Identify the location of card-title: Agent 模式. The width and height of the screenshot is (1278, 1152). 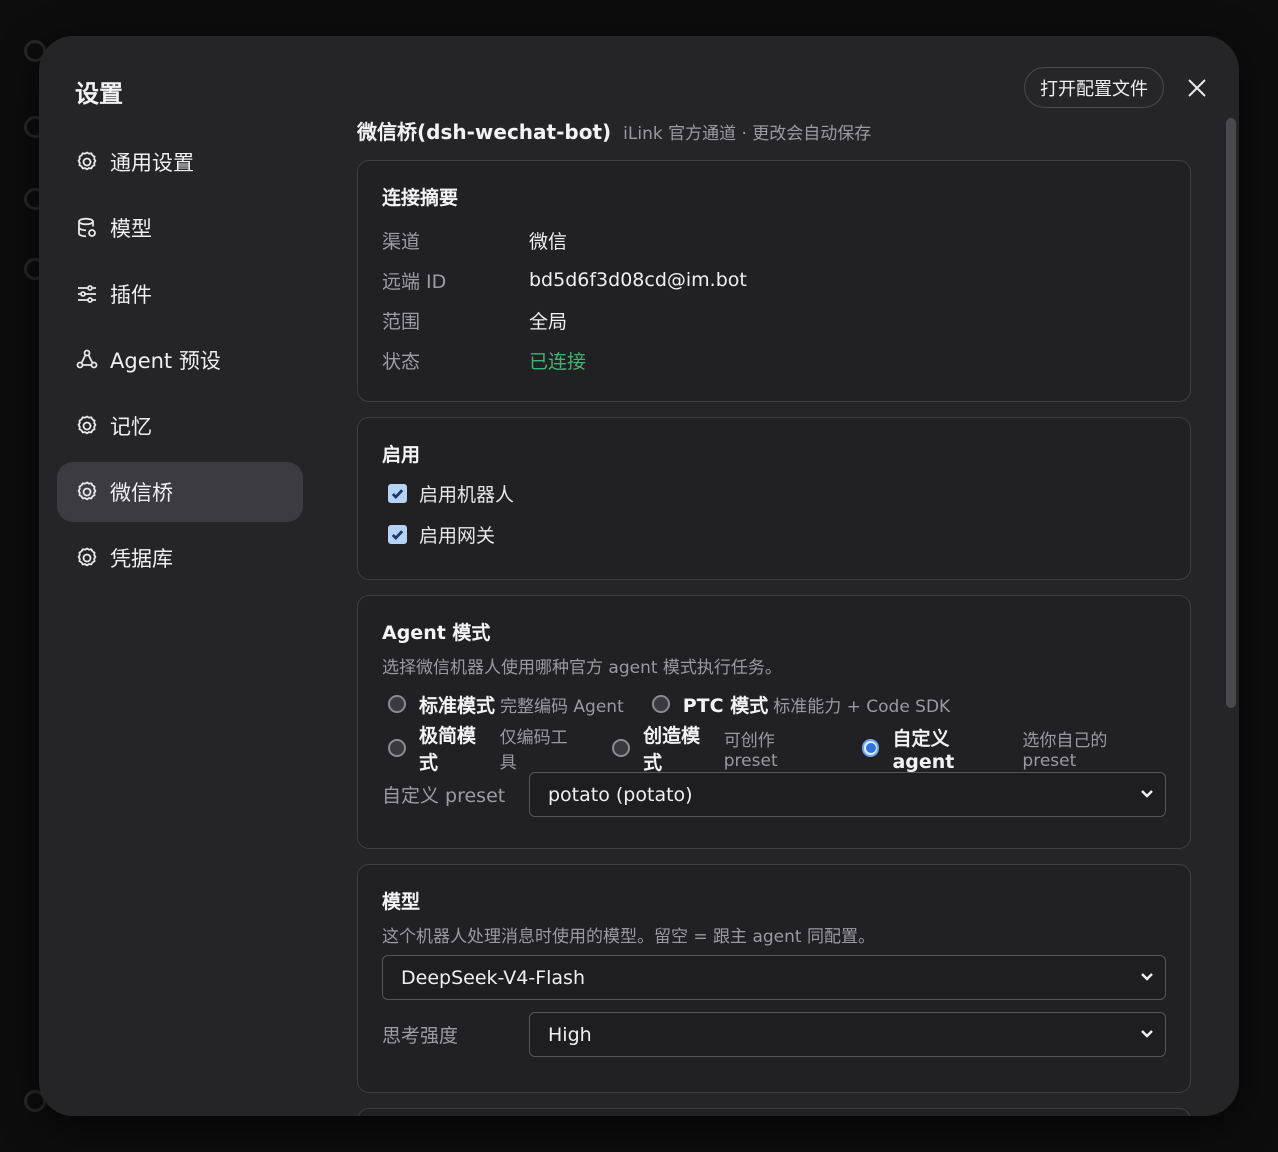
(436, 633).